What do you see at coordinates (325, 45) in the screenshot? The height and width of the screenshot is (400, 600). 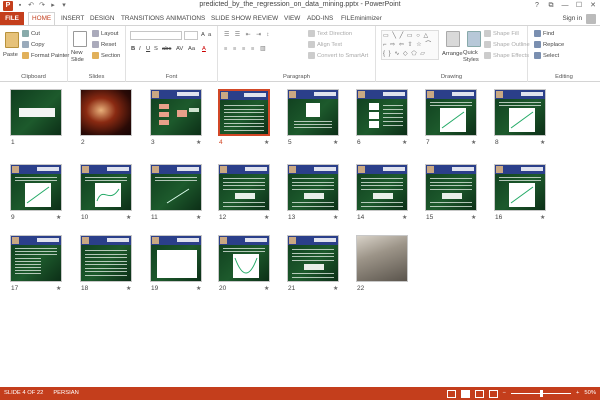 I see `align-text-button: Align Text` at bounding box center [325, 45].